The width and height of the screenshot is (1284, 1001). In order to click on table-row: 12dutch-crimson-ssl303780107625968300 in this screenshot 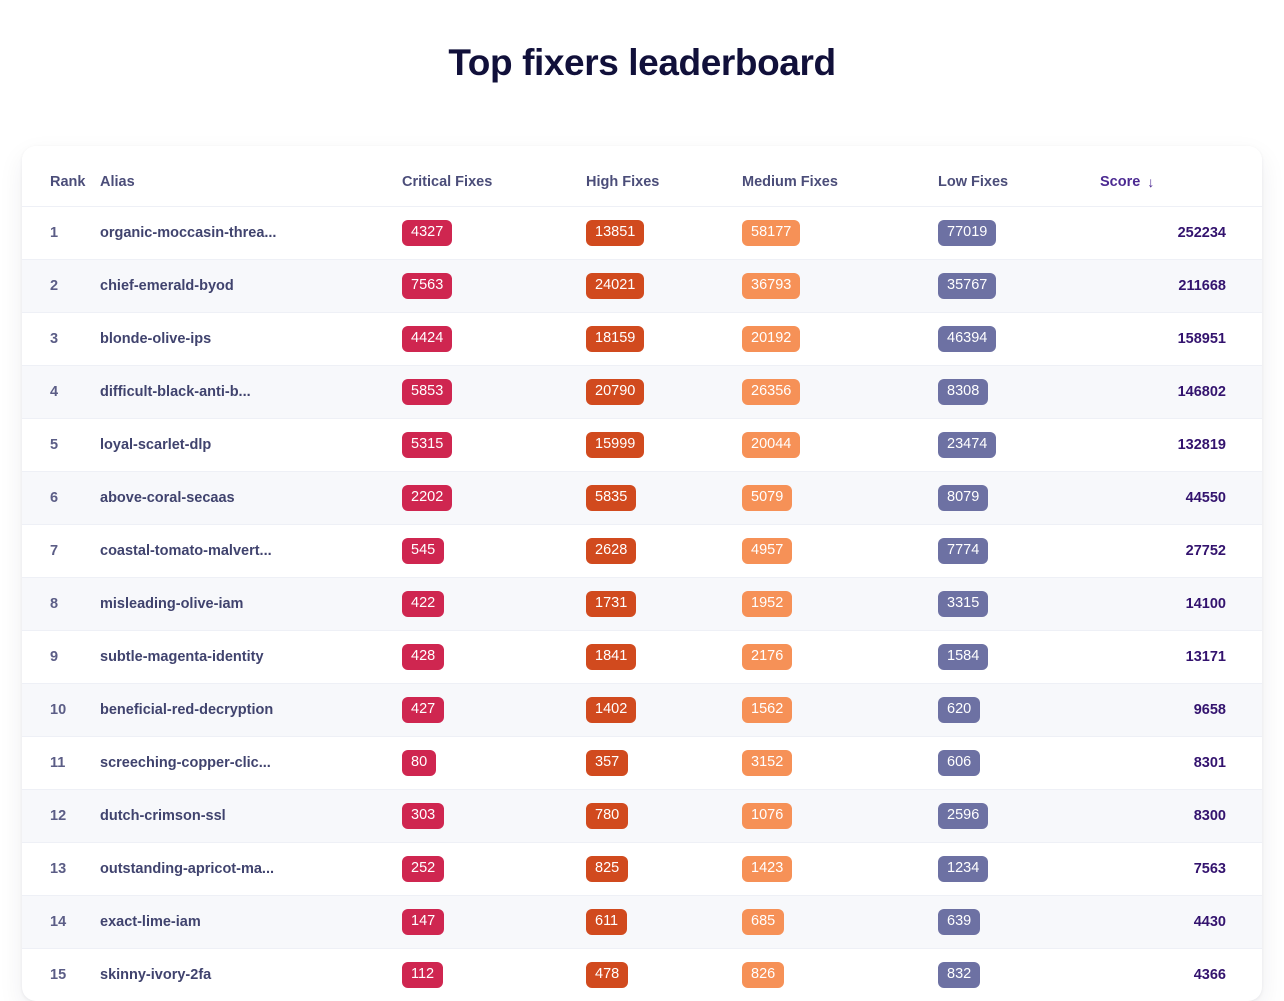, I will do `click(642, 816)`.